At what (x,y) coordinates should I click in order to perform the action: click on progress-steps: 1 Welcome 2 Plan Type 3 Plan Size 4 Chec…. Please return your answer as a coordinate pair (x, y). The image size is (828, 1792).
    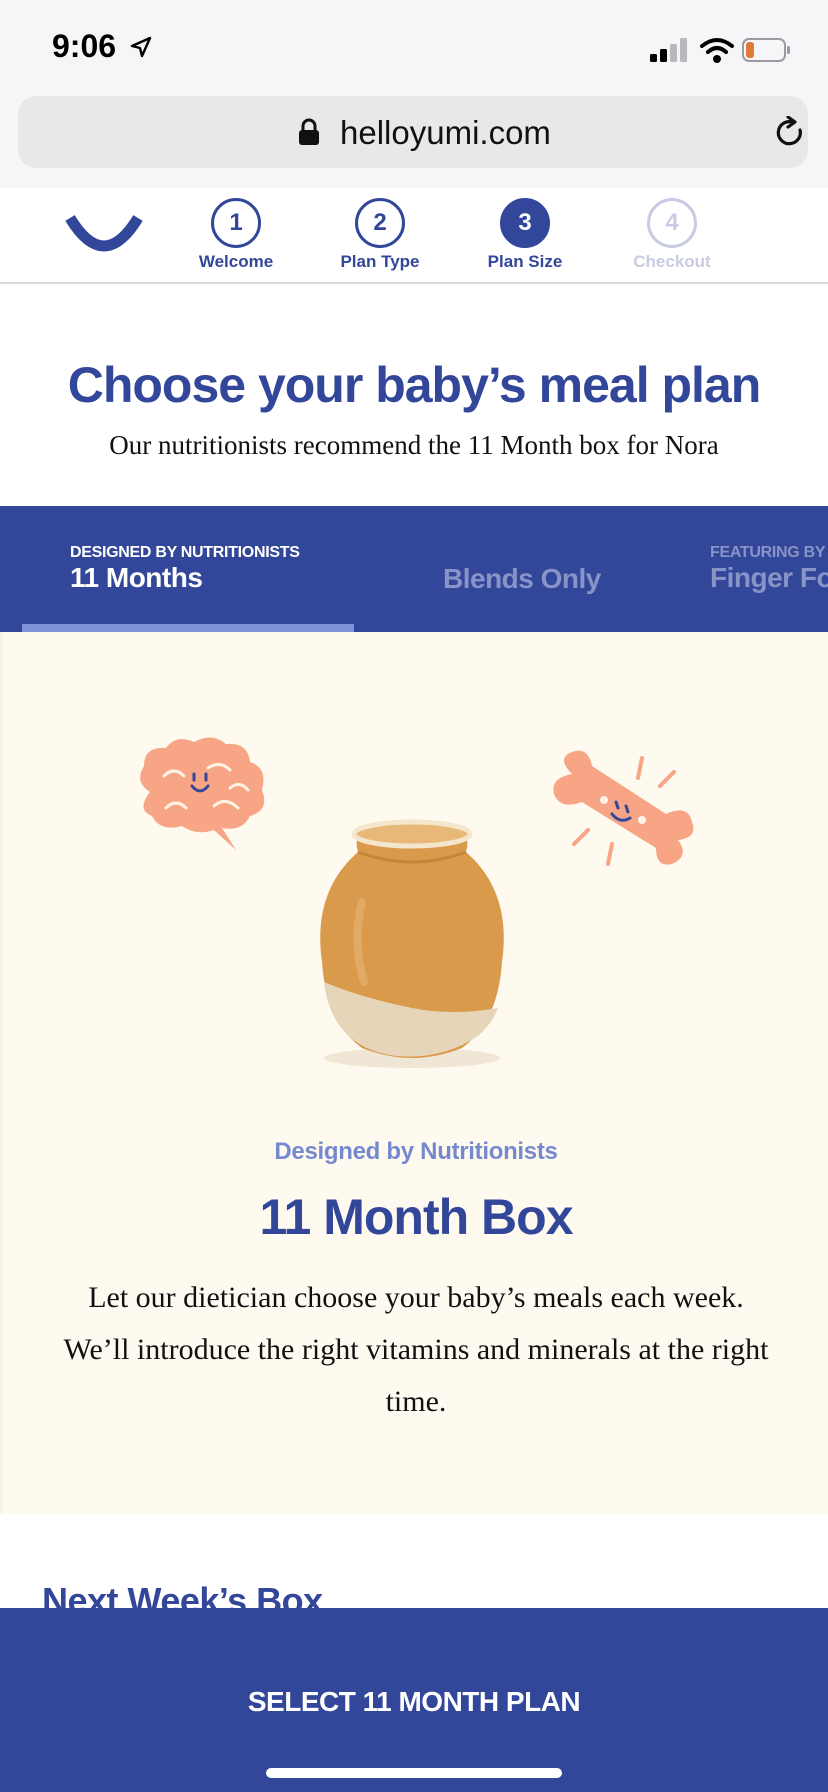
    Looking at the image, I should click on (414, 236).